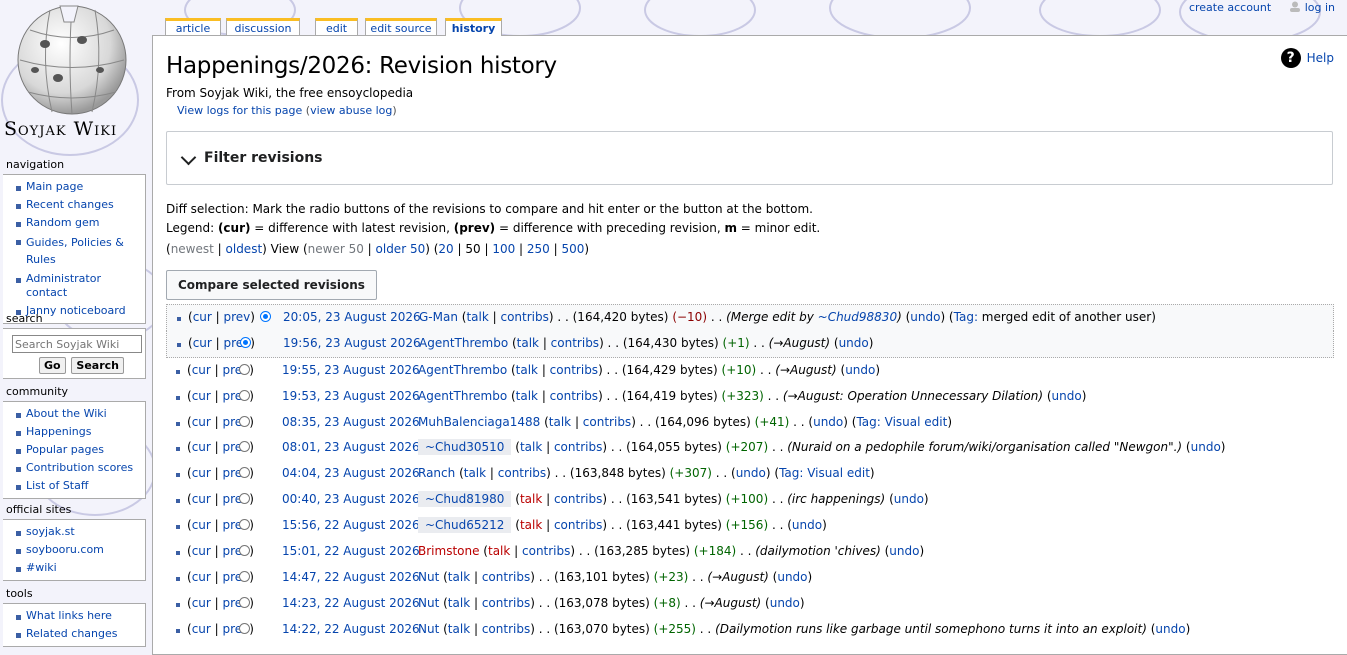  Describe the element at coordinates (857, 317) in the screenshot. I see `edit-summary-link: ~Chud98830` at that location.